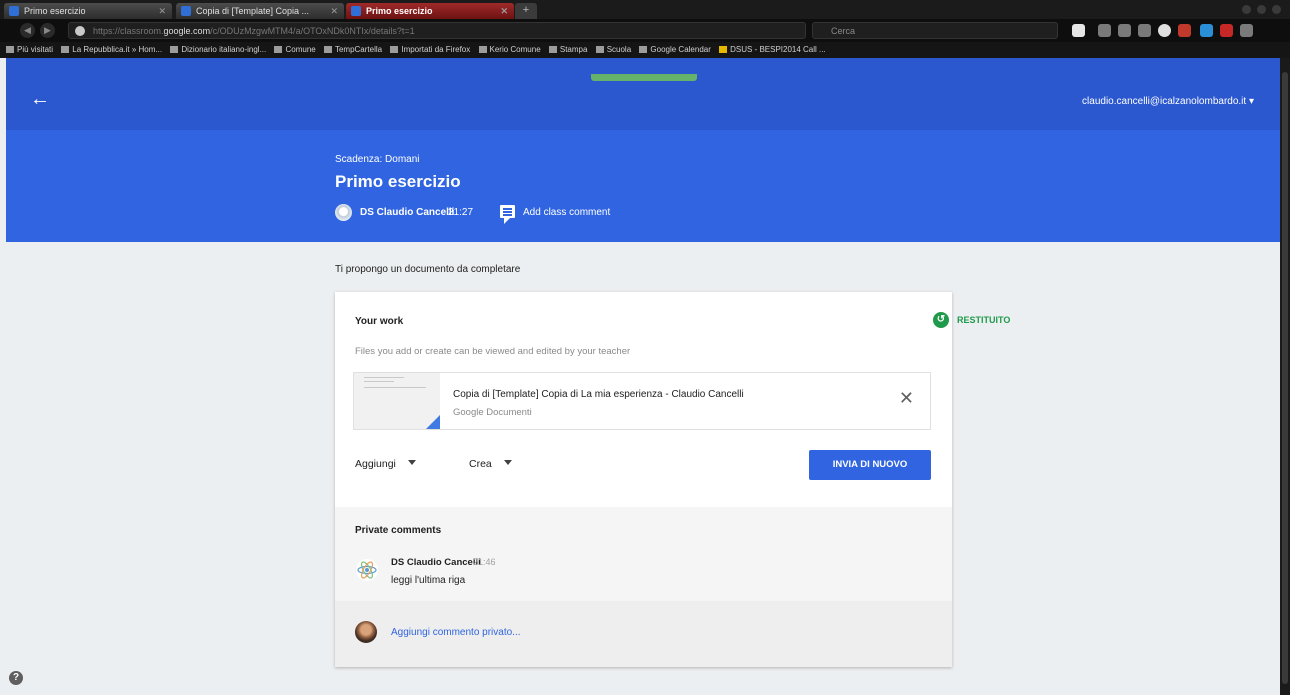 The image size is (1290, 695). I want to click on bookmark-item: Più visitati, so click(29, 50).